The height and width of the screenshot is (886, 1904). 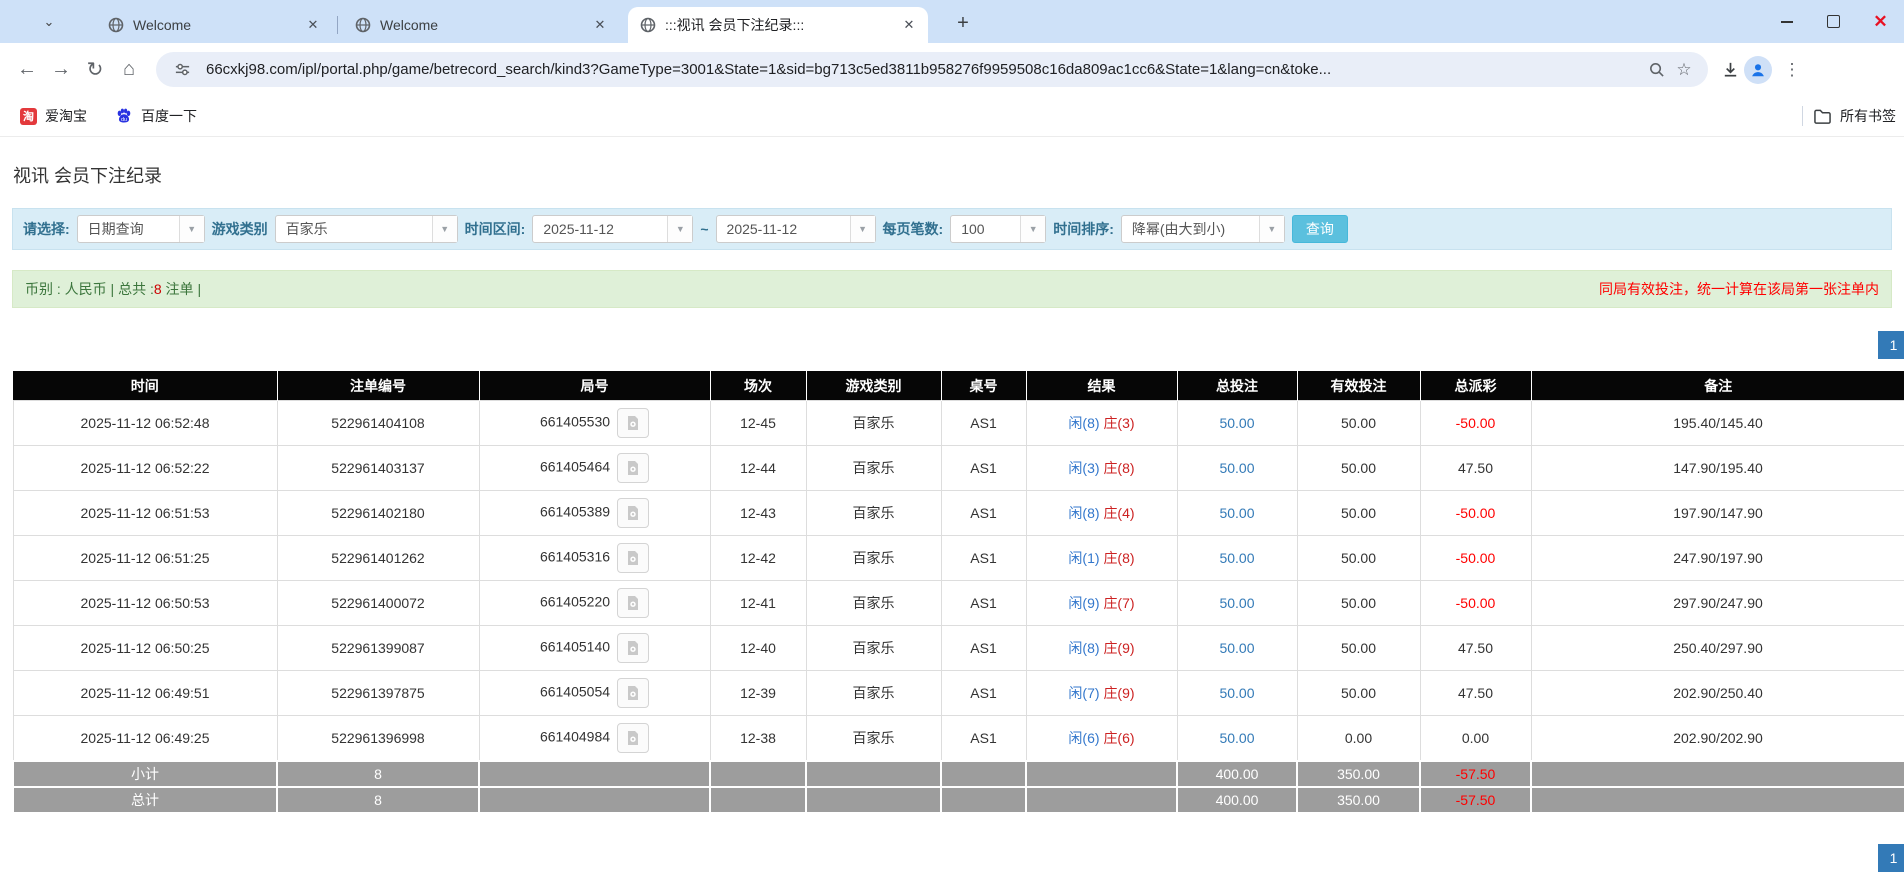 What do you see at coordinates (145, 693) in the screenshot?
I see `cell-time: 2025-11-12 06:49:51` at bounding box center [145, 693].